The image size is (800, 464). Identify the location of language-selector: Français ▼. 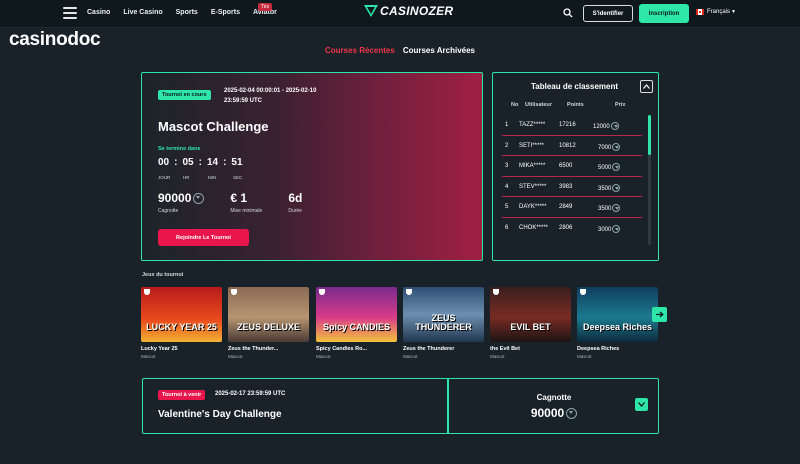
(716, 12).